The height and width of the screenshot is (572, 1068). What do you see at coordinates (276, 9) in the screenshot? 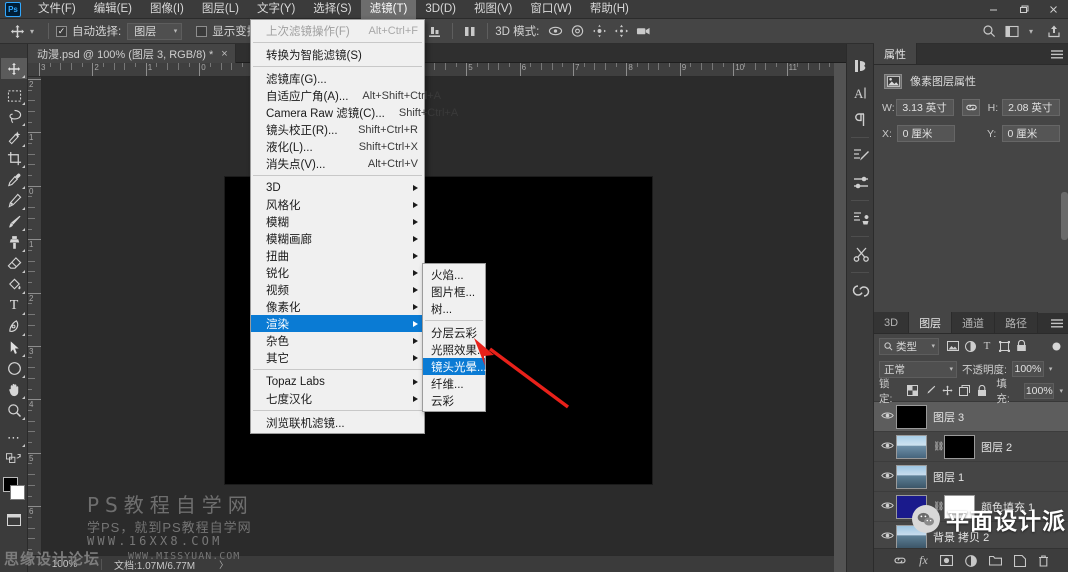
I see `menu-type: 文字(Y)` at bounding box center [276, 9].